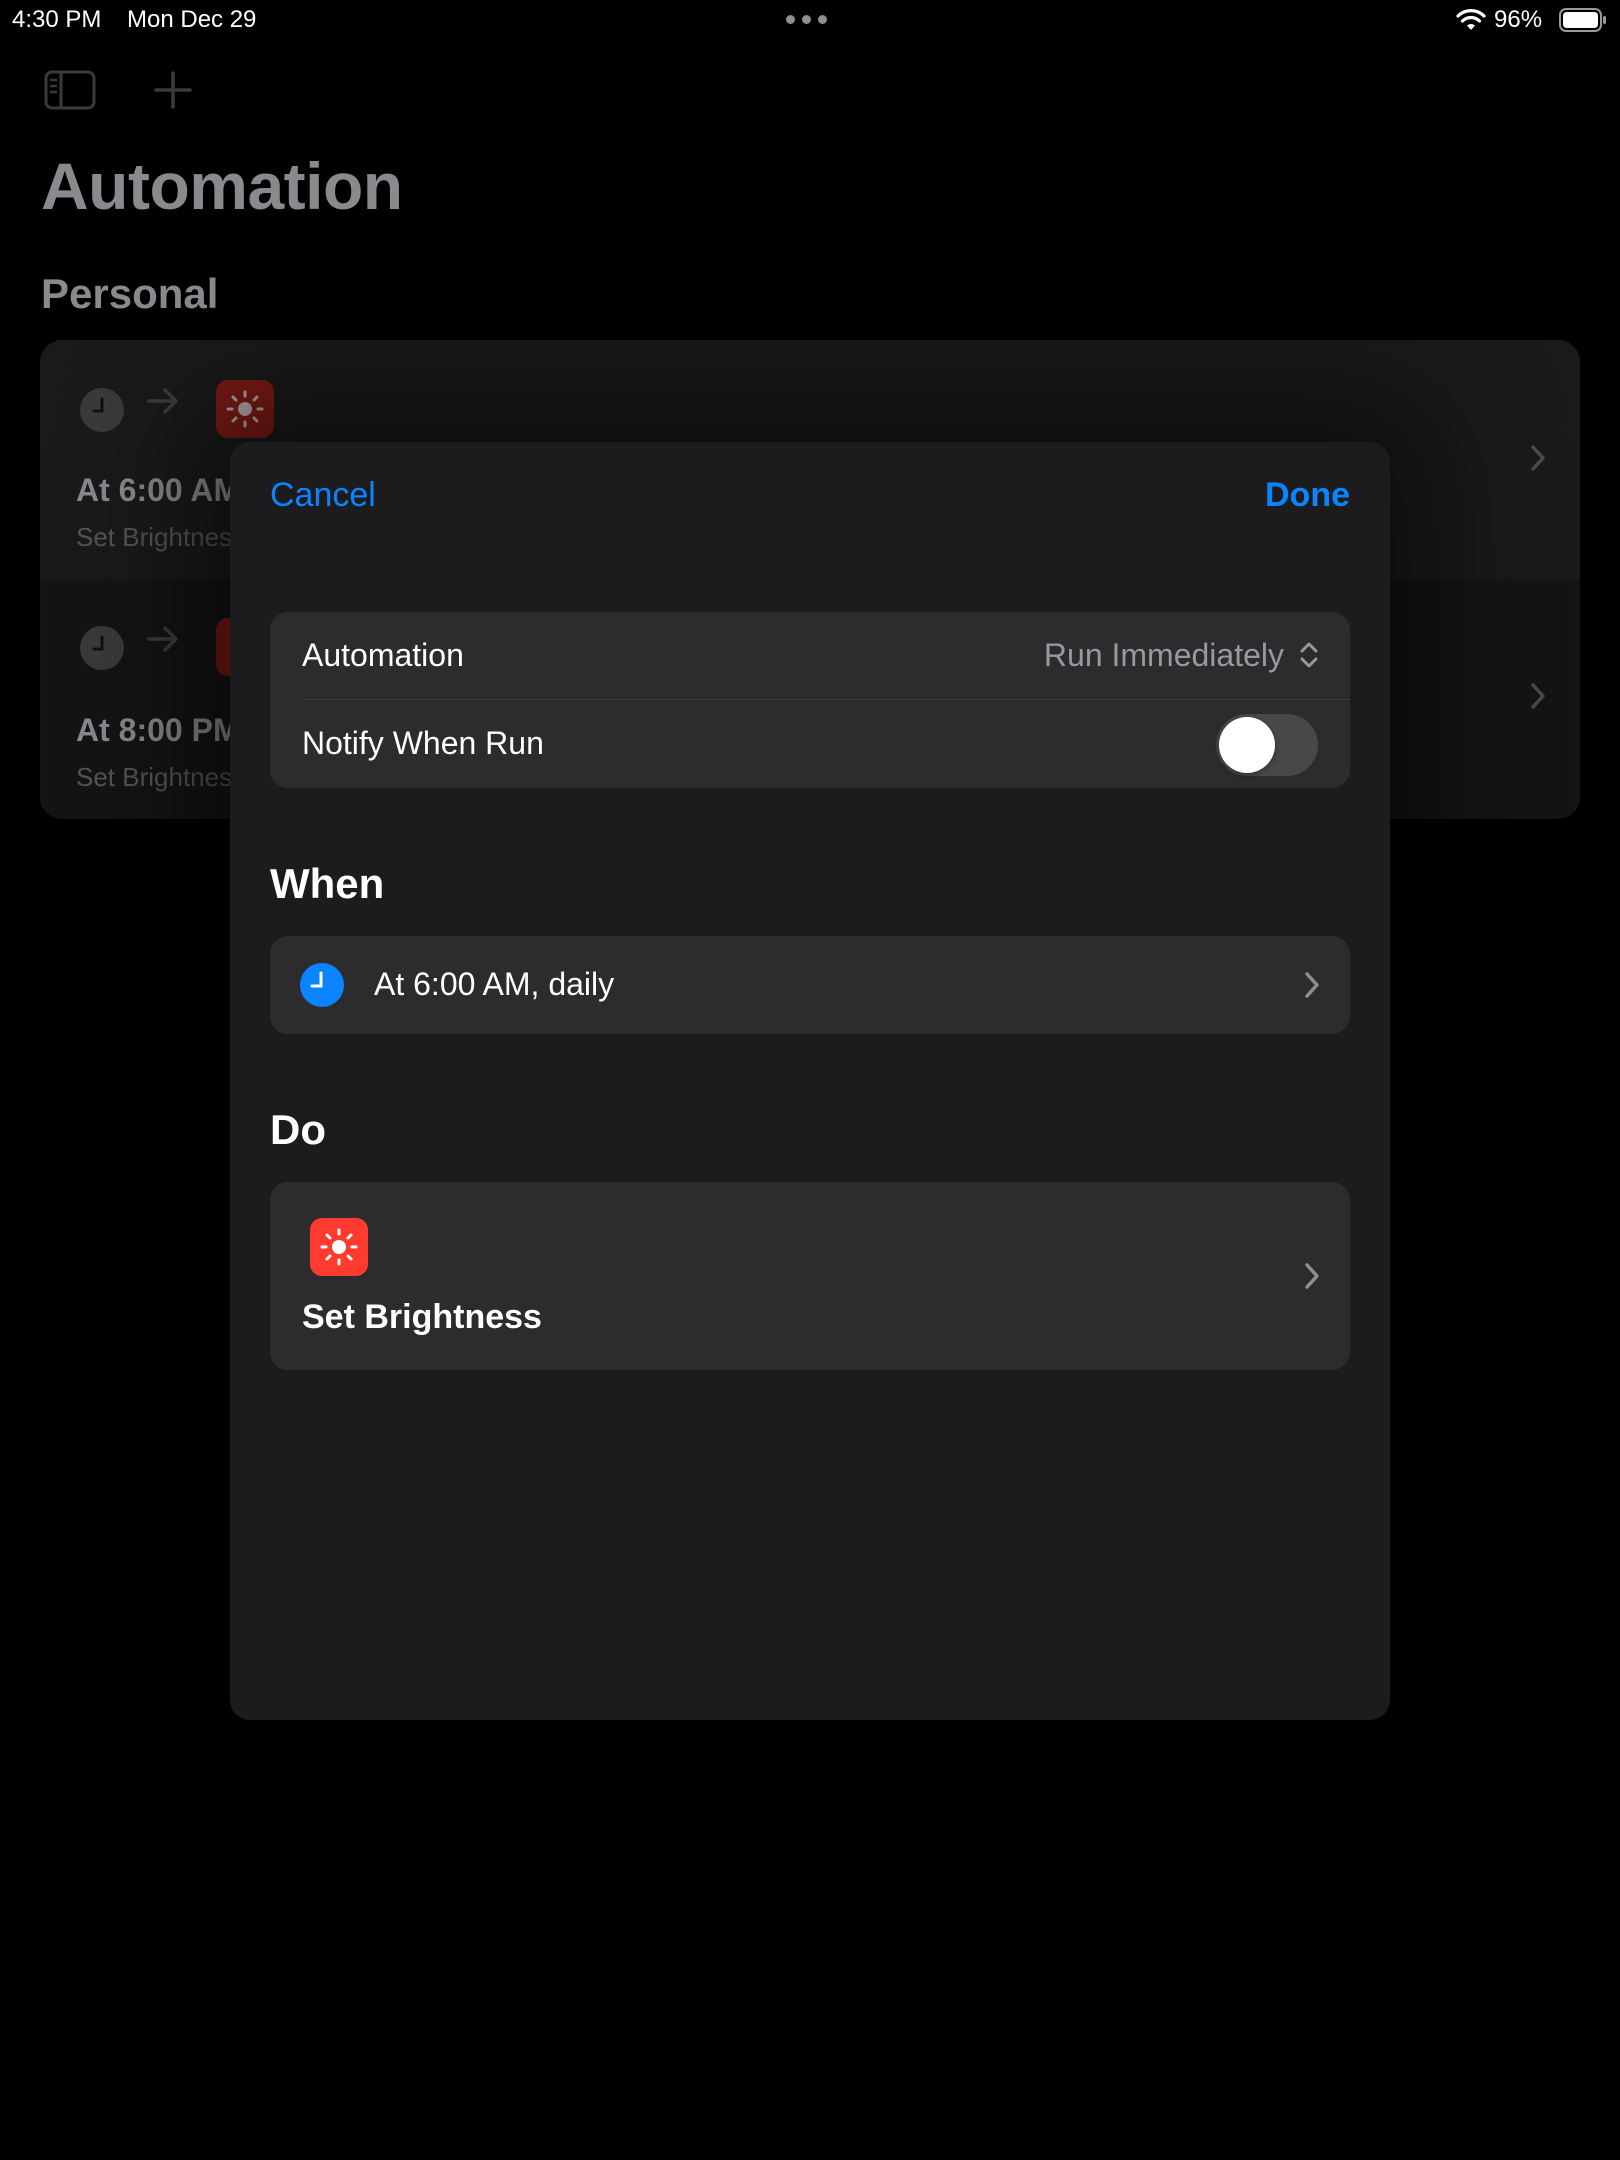 The image size is (1620, 2160). Describe the element at coordinates (222, 186) in the screenshot. I see `page-title: Automation` at that location.